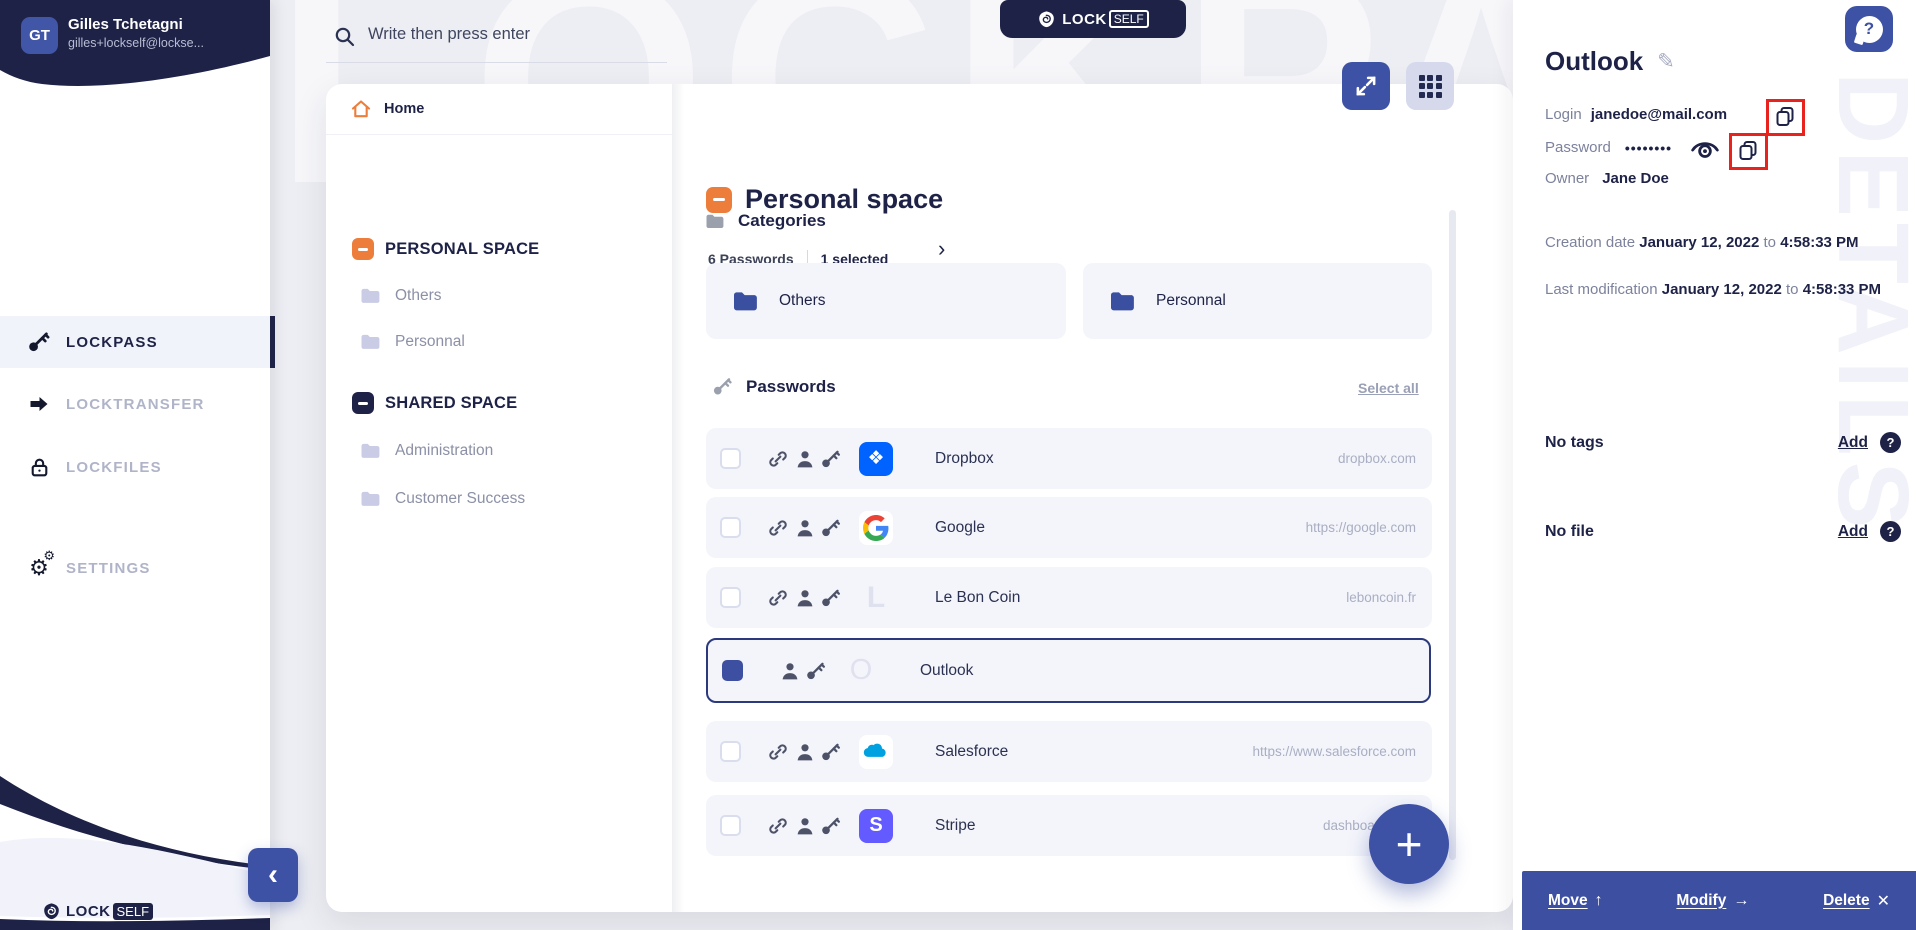 This screenshot has height=930, width=1916. What do you see at coordinates (499, 109) in the screenshot?
I see `nav-home: Home` at bounding box center [499, 109].